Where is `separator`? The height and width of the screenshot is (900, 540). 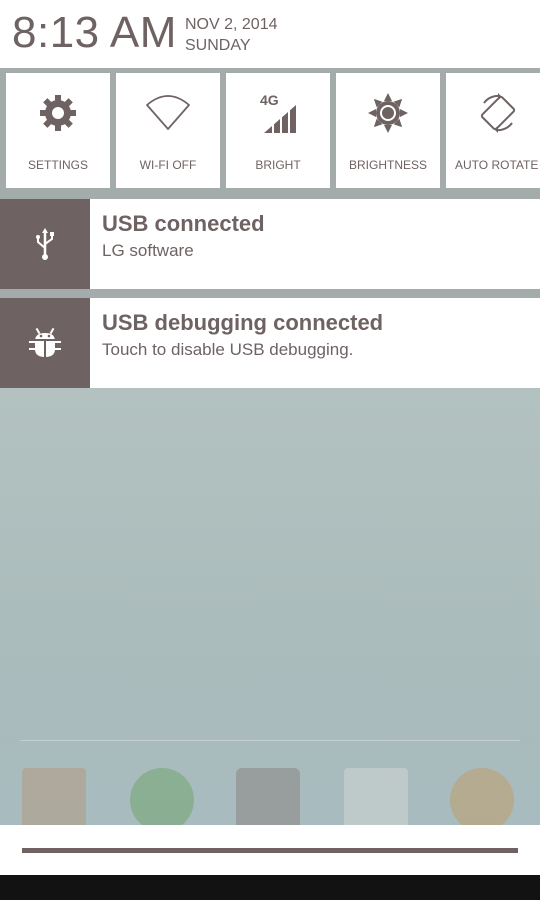
separator is located at coordinates (270, 293).